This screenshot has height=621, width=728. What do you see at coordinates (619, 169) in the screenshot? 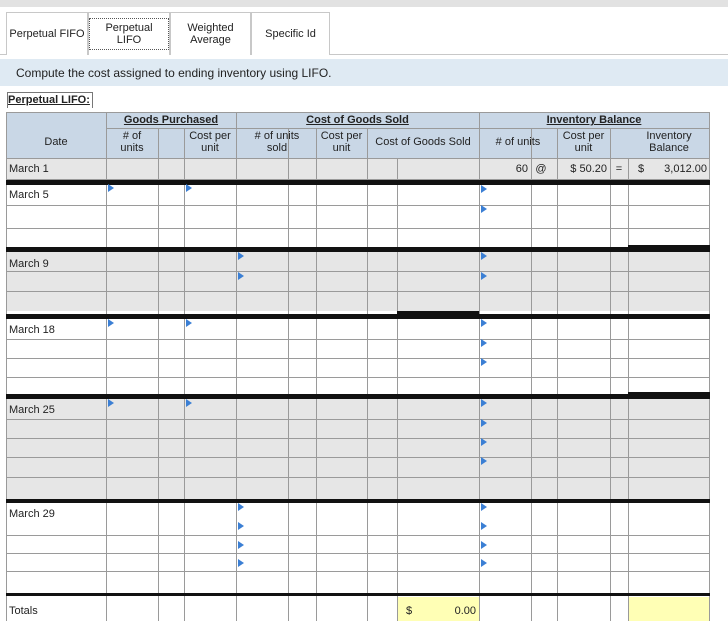
I see `equals-symbol: =` at bounding box center [619, 169].